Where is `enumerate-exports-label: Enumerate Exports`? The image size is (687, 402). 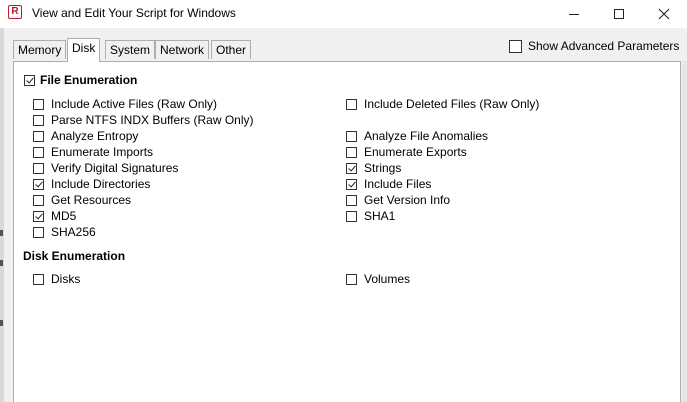
enumerate-exports-label: Enumerate Exports is located at coordinates (415, 152).